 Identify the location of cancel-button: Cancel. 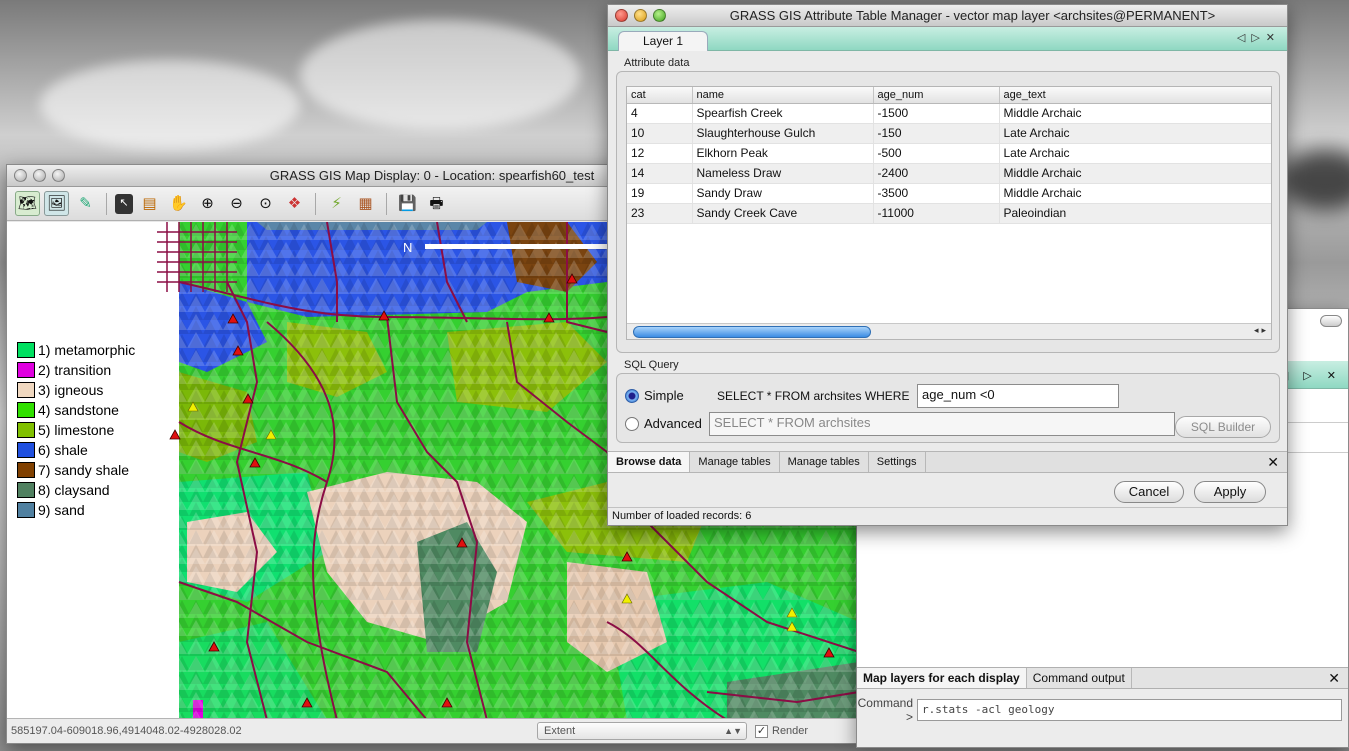
(1149, 492).